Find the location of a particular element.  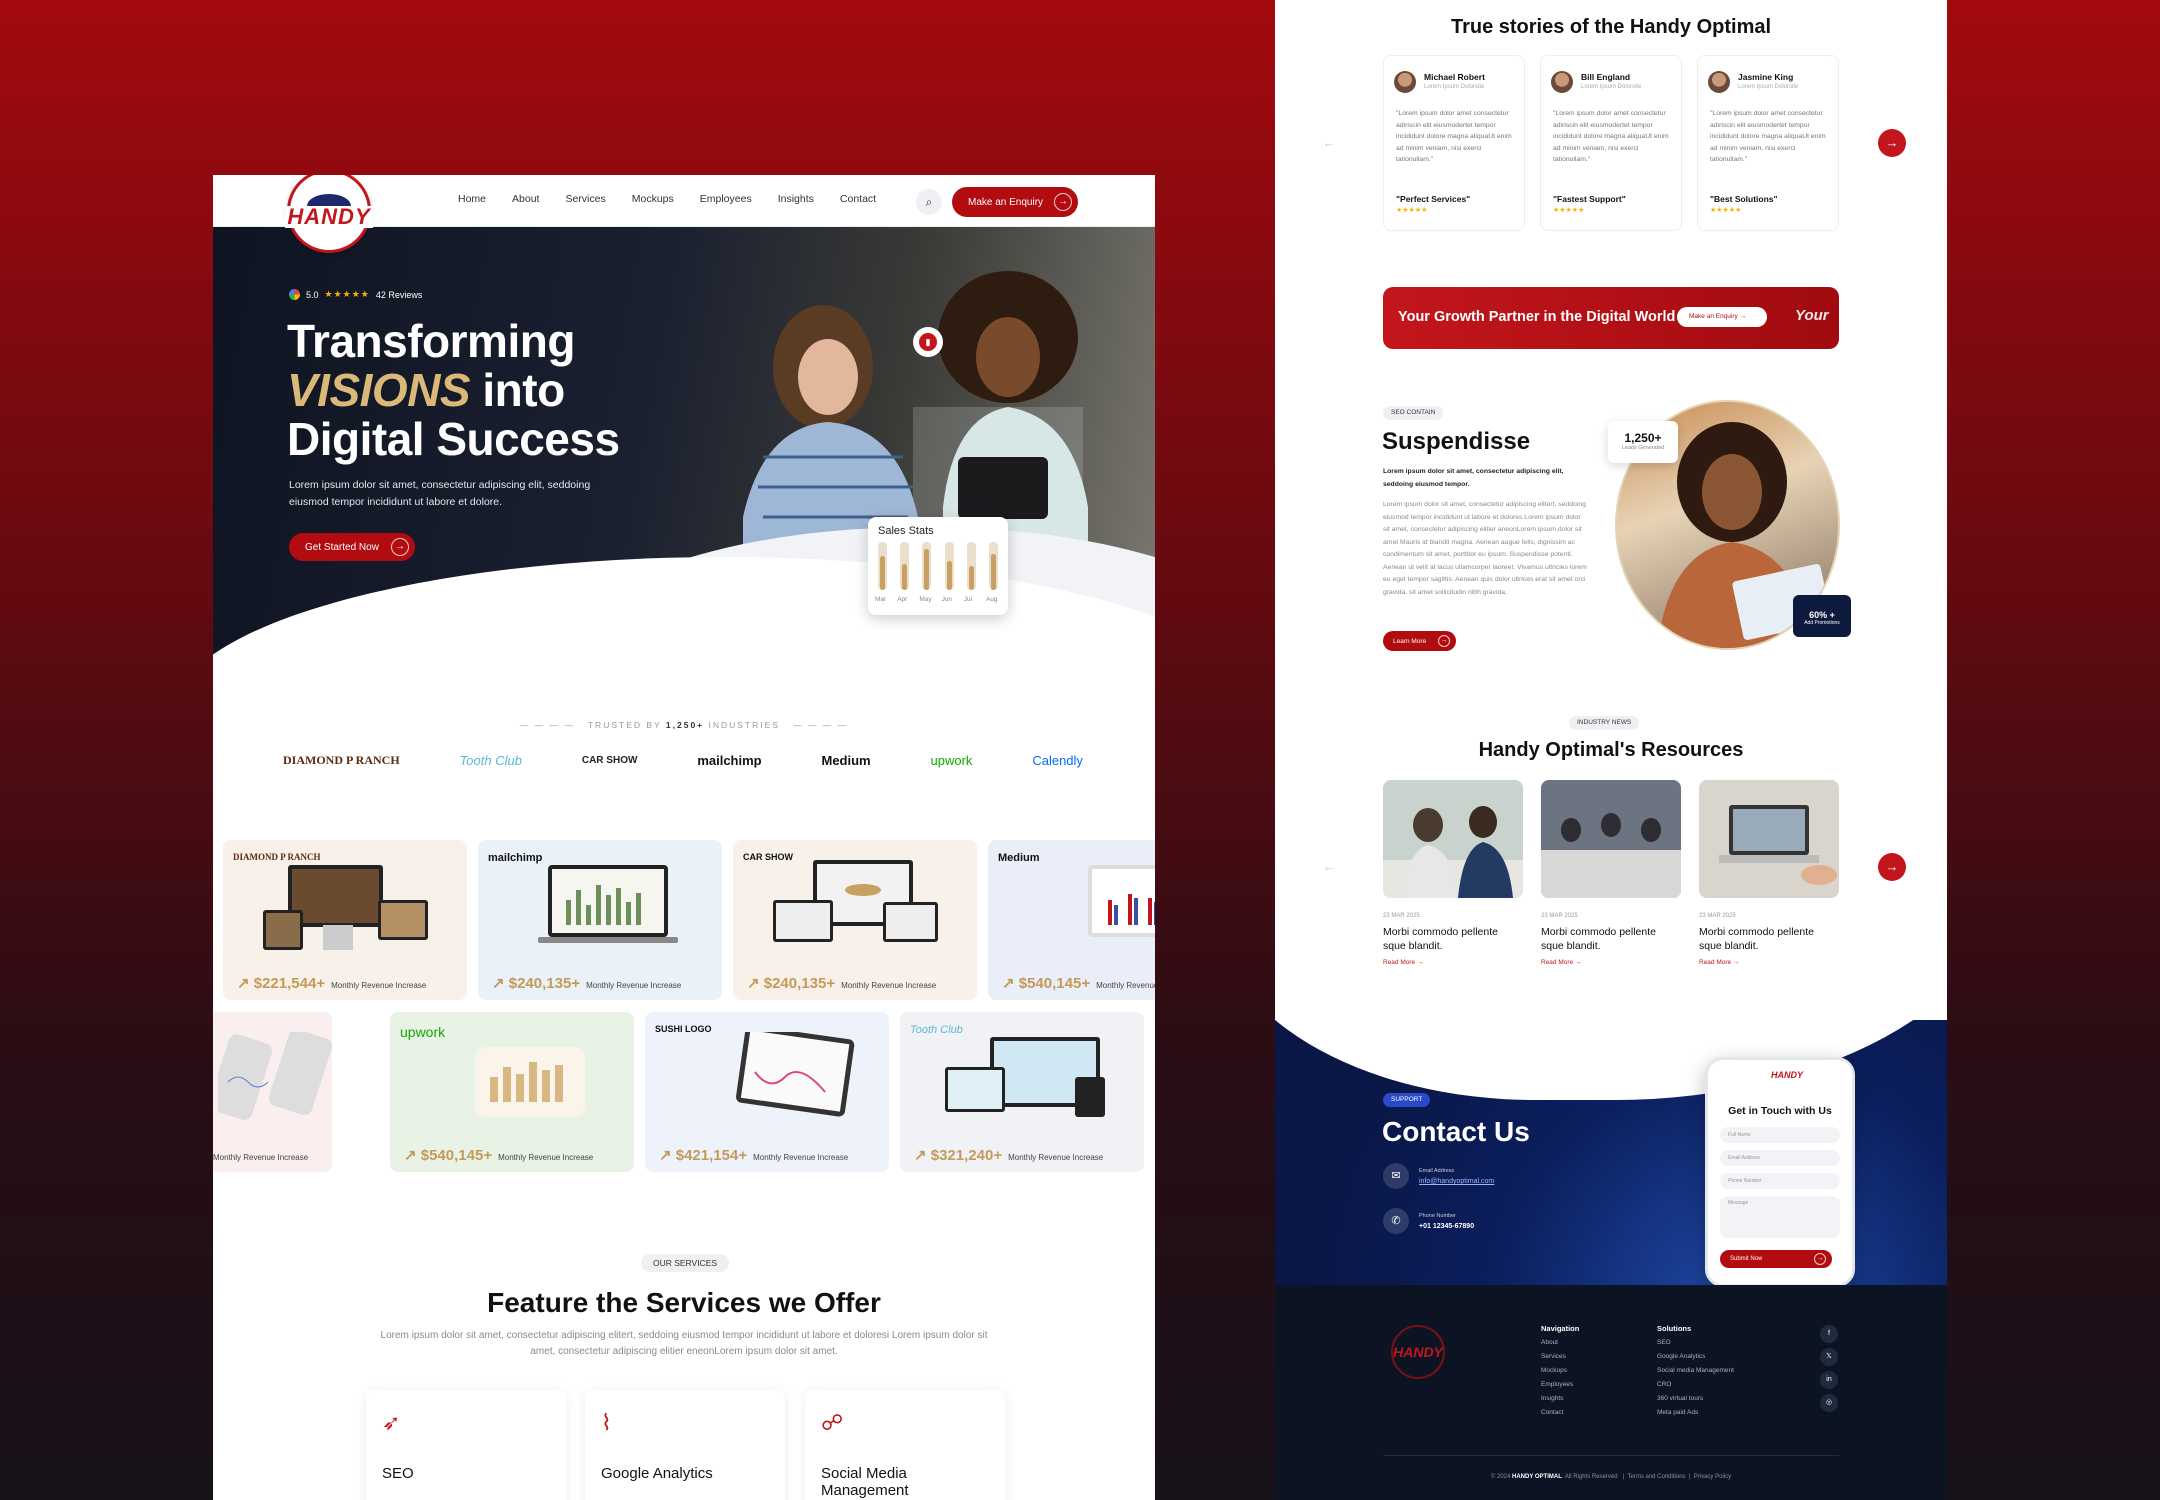

testimonials-next-button: → is located at coordinates (1892, 143).